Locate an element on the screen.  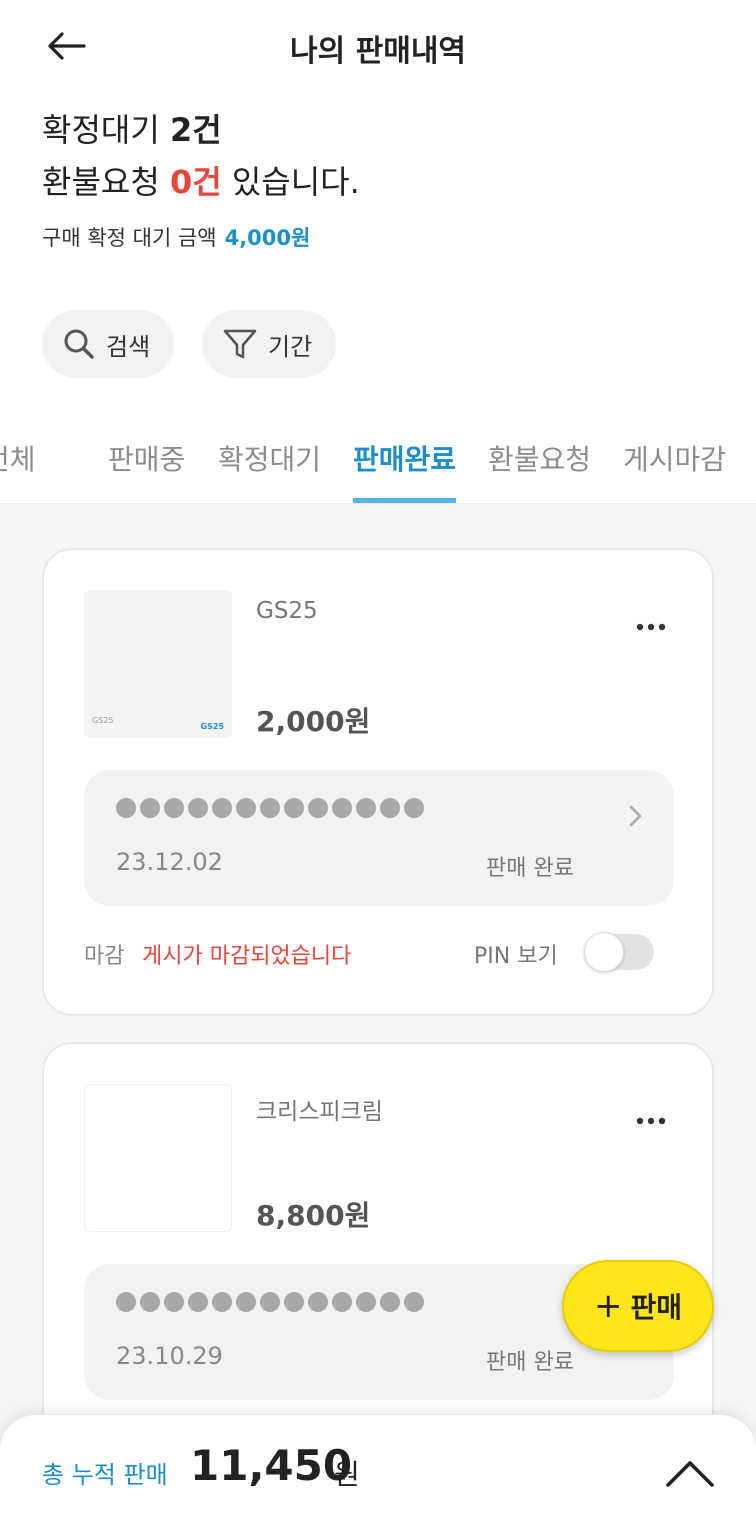
sale-date: 23.12.02 is located at coordinates (169, 862).